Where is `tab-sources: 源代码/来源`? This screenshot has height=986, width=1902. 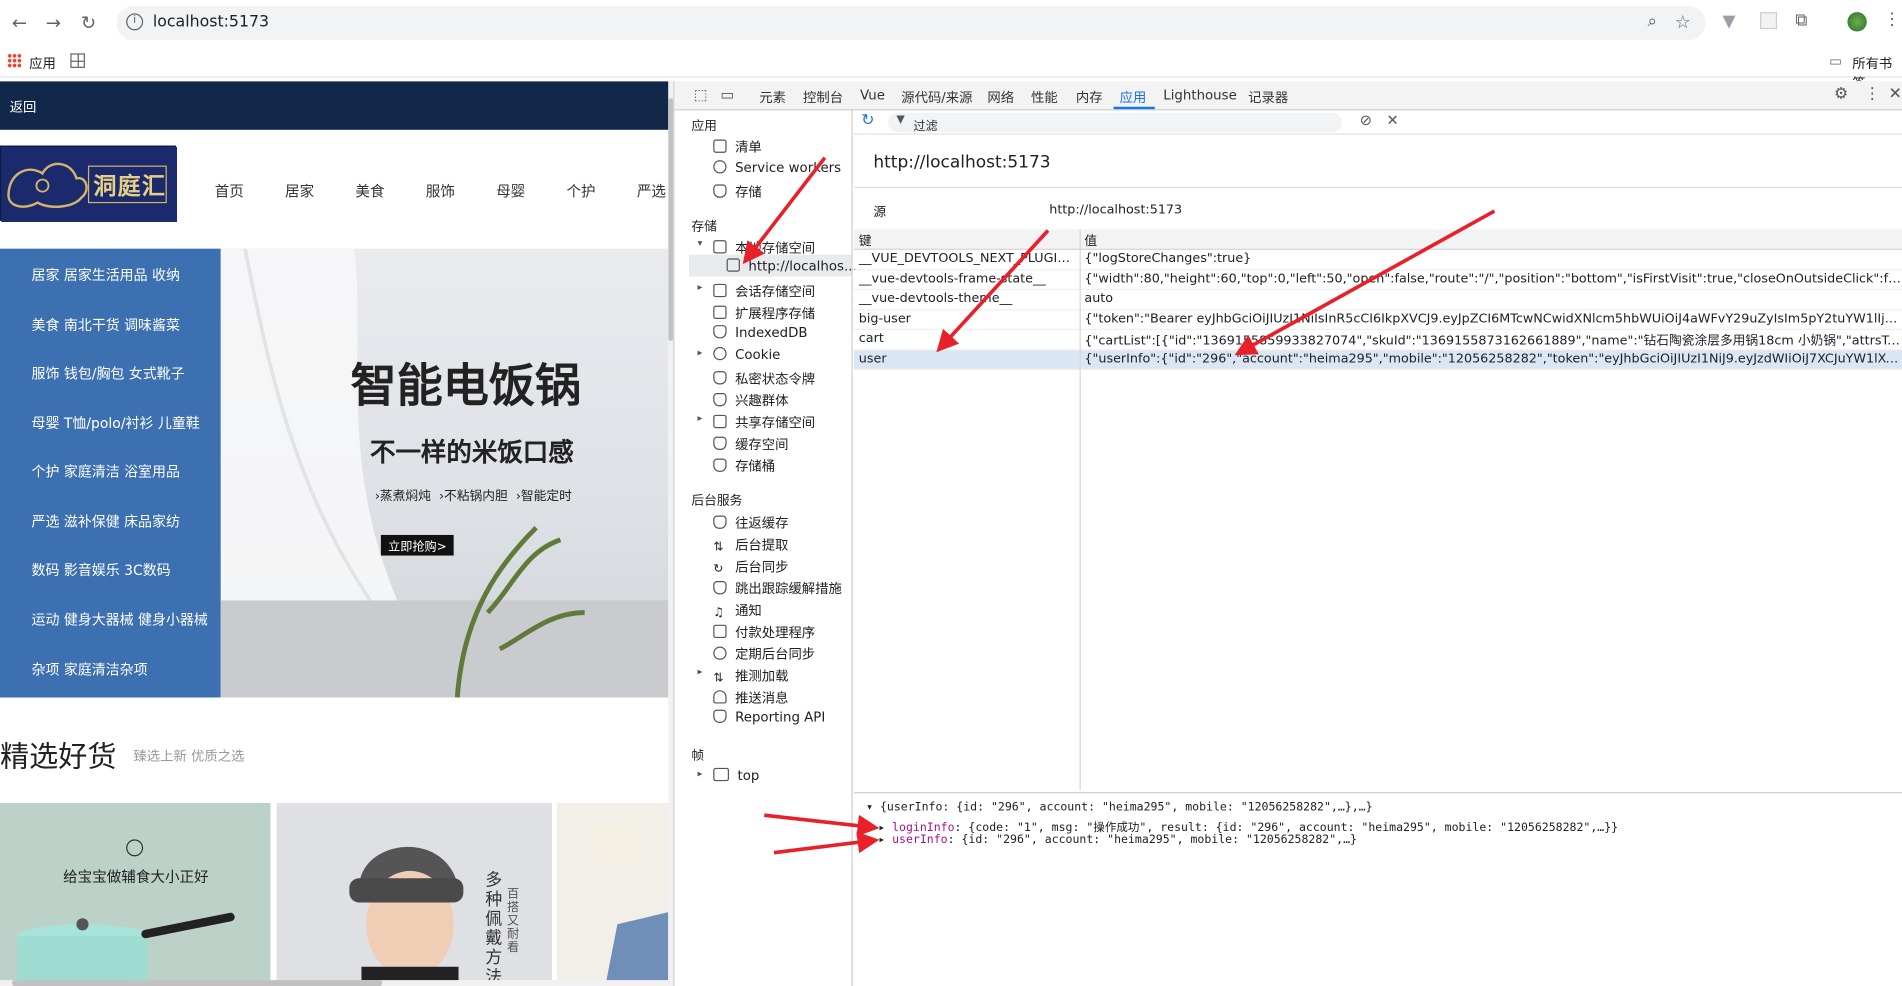
tab-sources: 源代码/来源 is located at coordinates (936, 96).